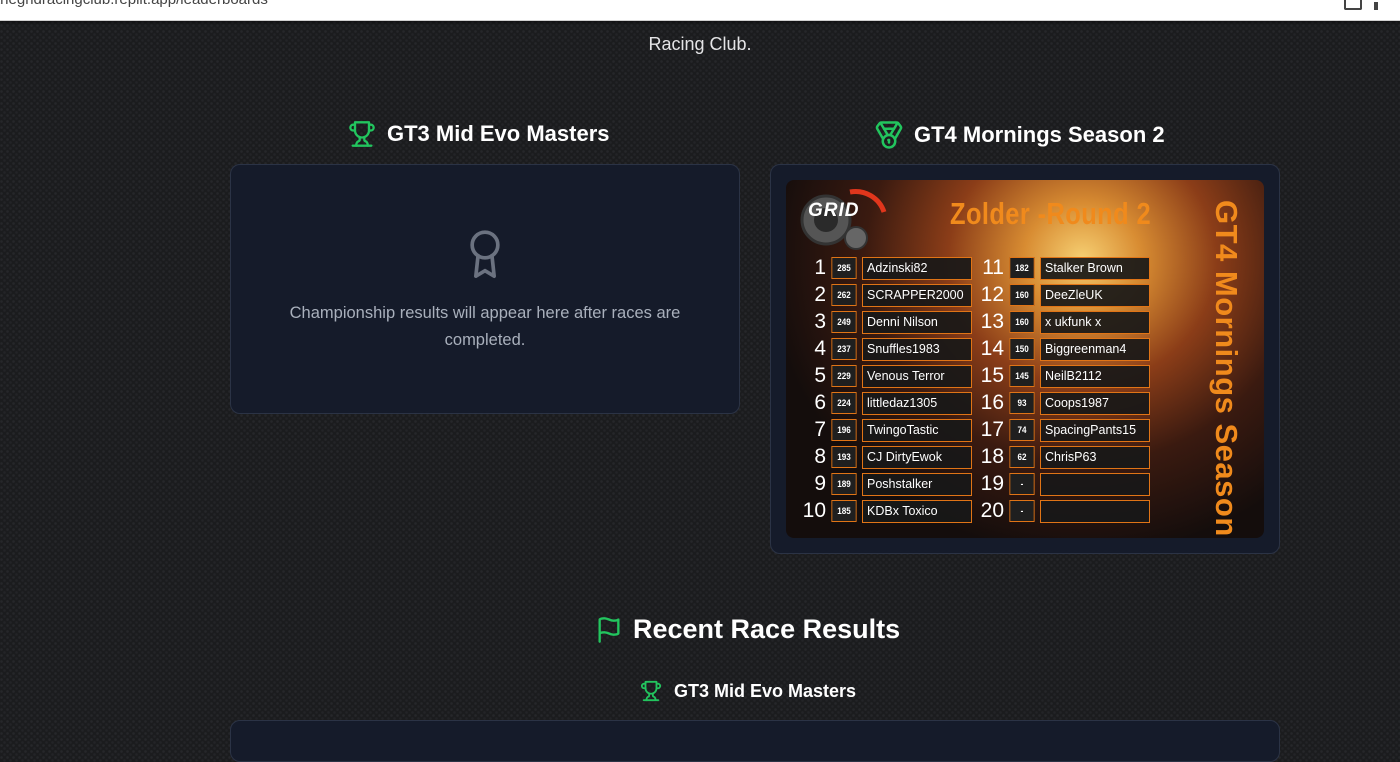  I want to click on recent-results-title: Recent Race Results, so click(767, 629).